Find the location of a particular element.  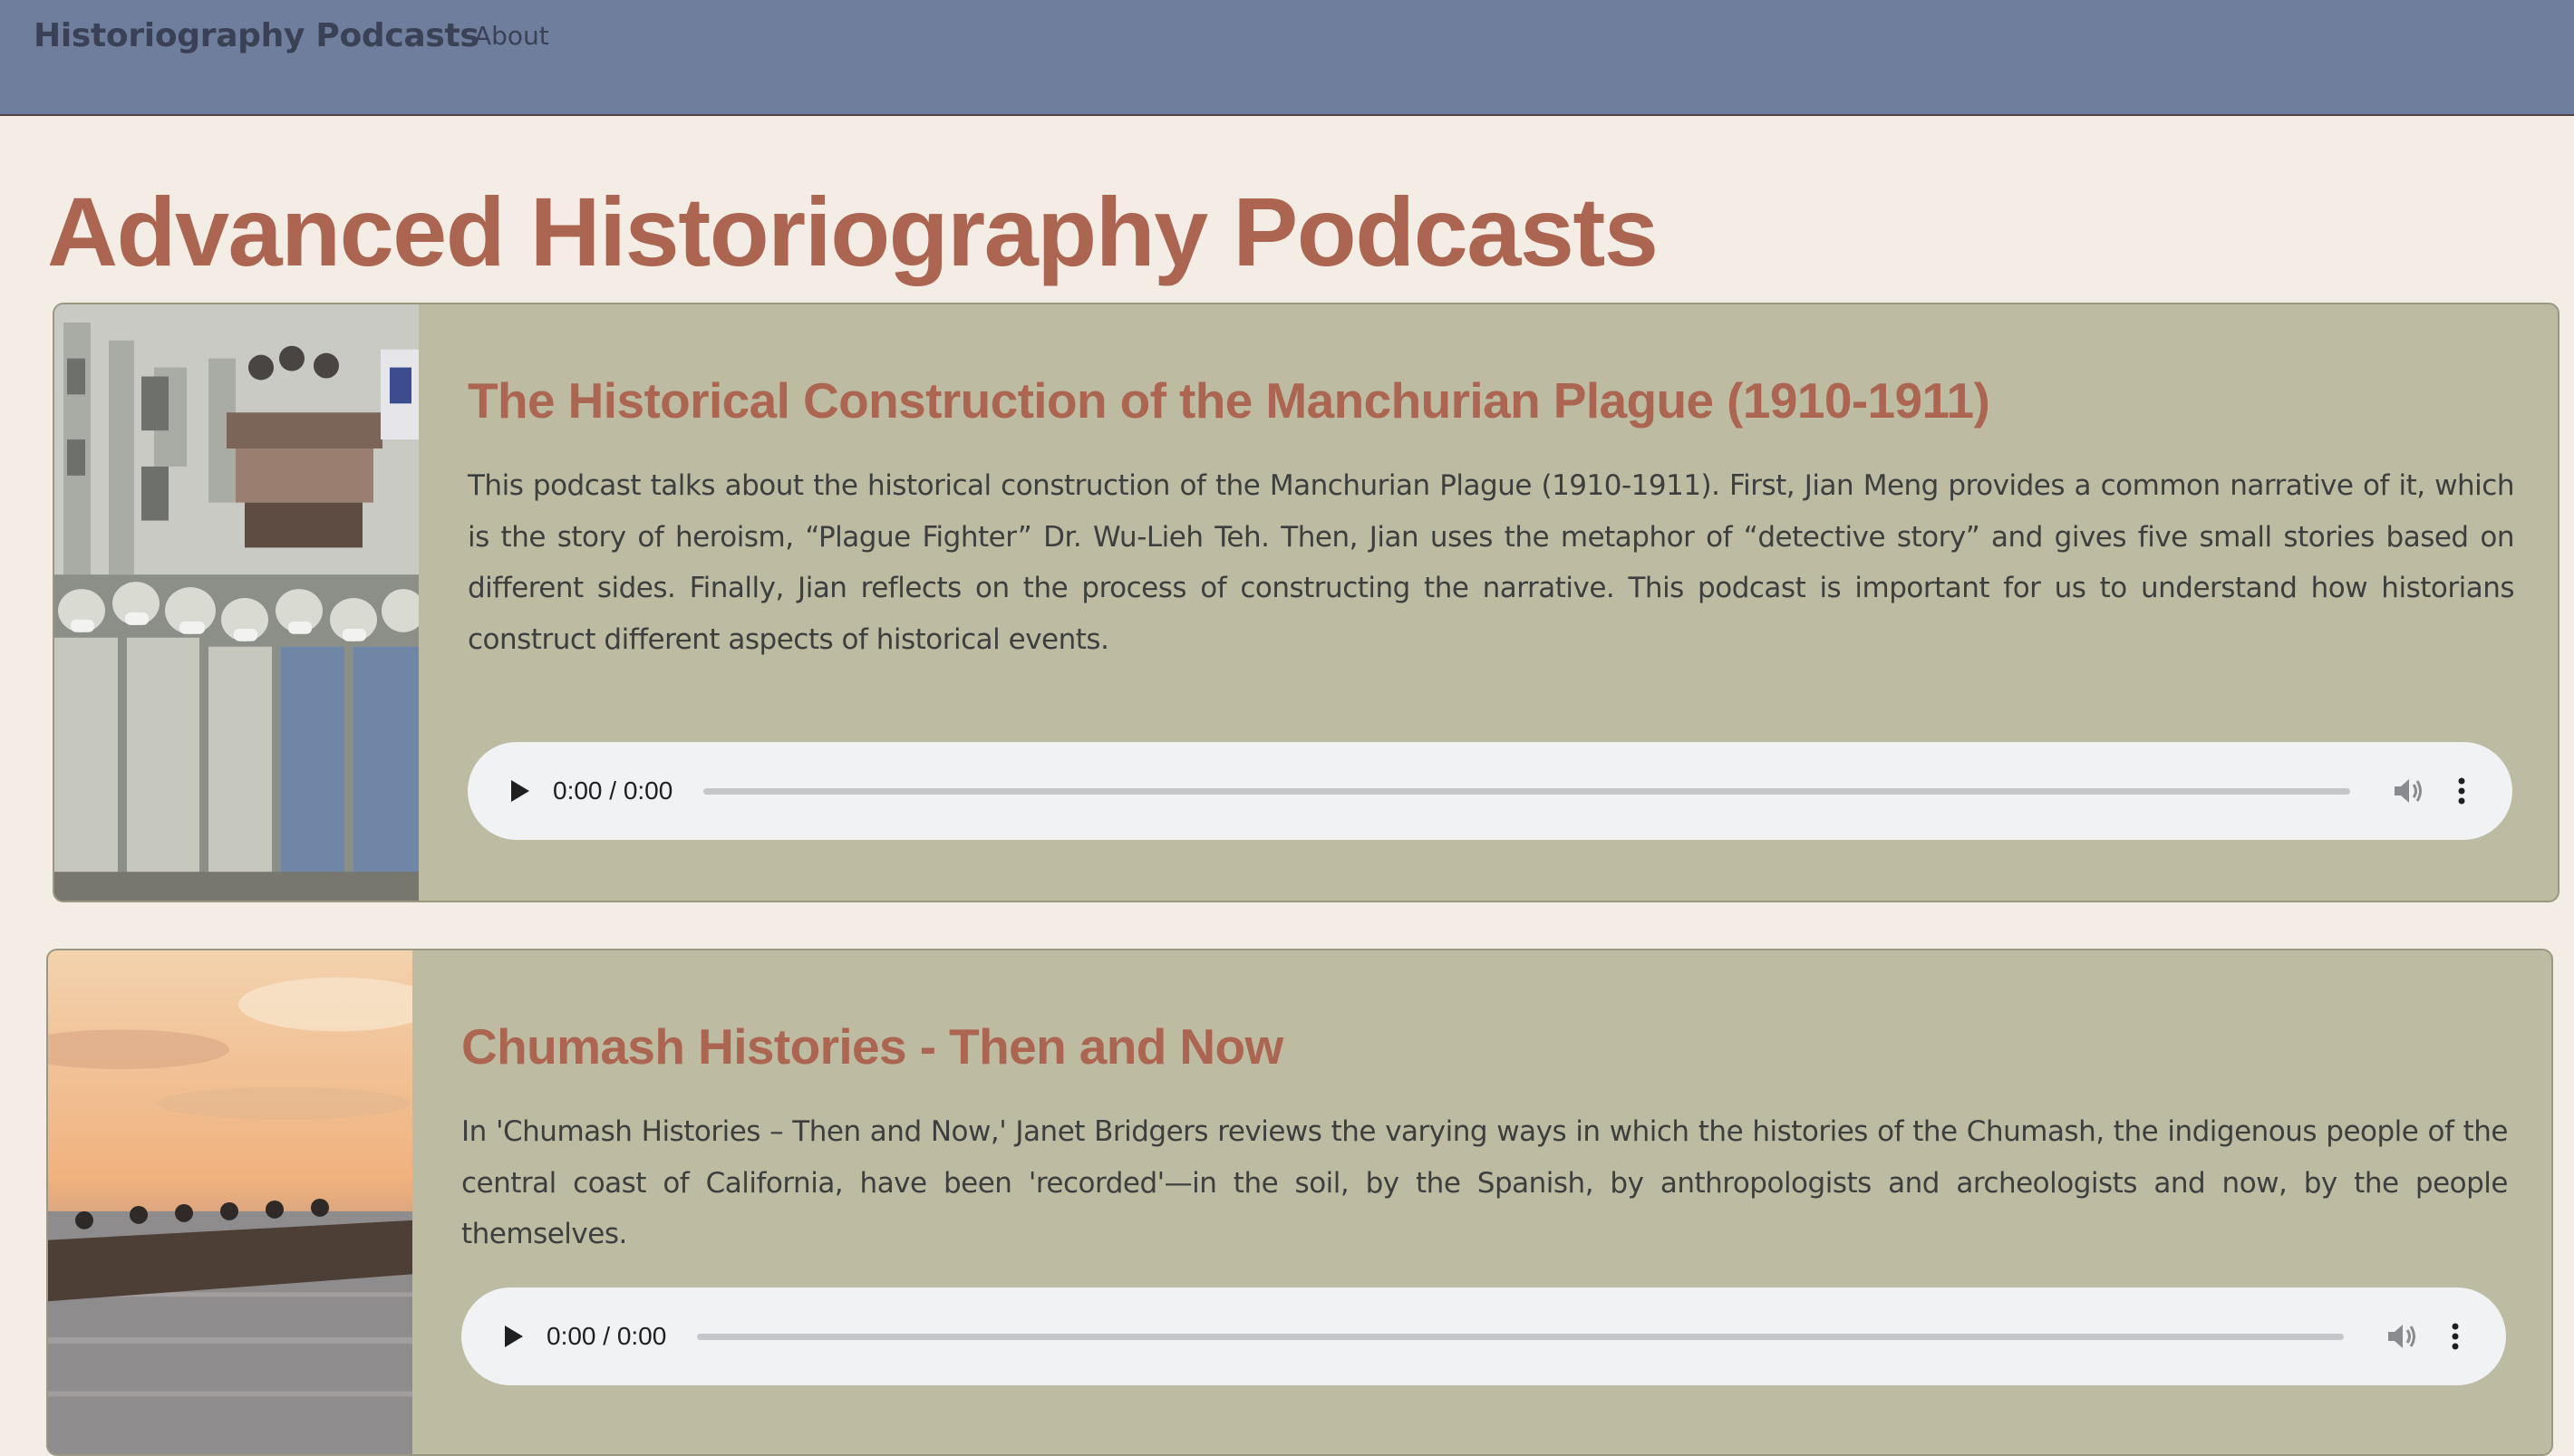

podcast-title: Chumash Histories - Then and Now is located at coordinates (872, 1046).